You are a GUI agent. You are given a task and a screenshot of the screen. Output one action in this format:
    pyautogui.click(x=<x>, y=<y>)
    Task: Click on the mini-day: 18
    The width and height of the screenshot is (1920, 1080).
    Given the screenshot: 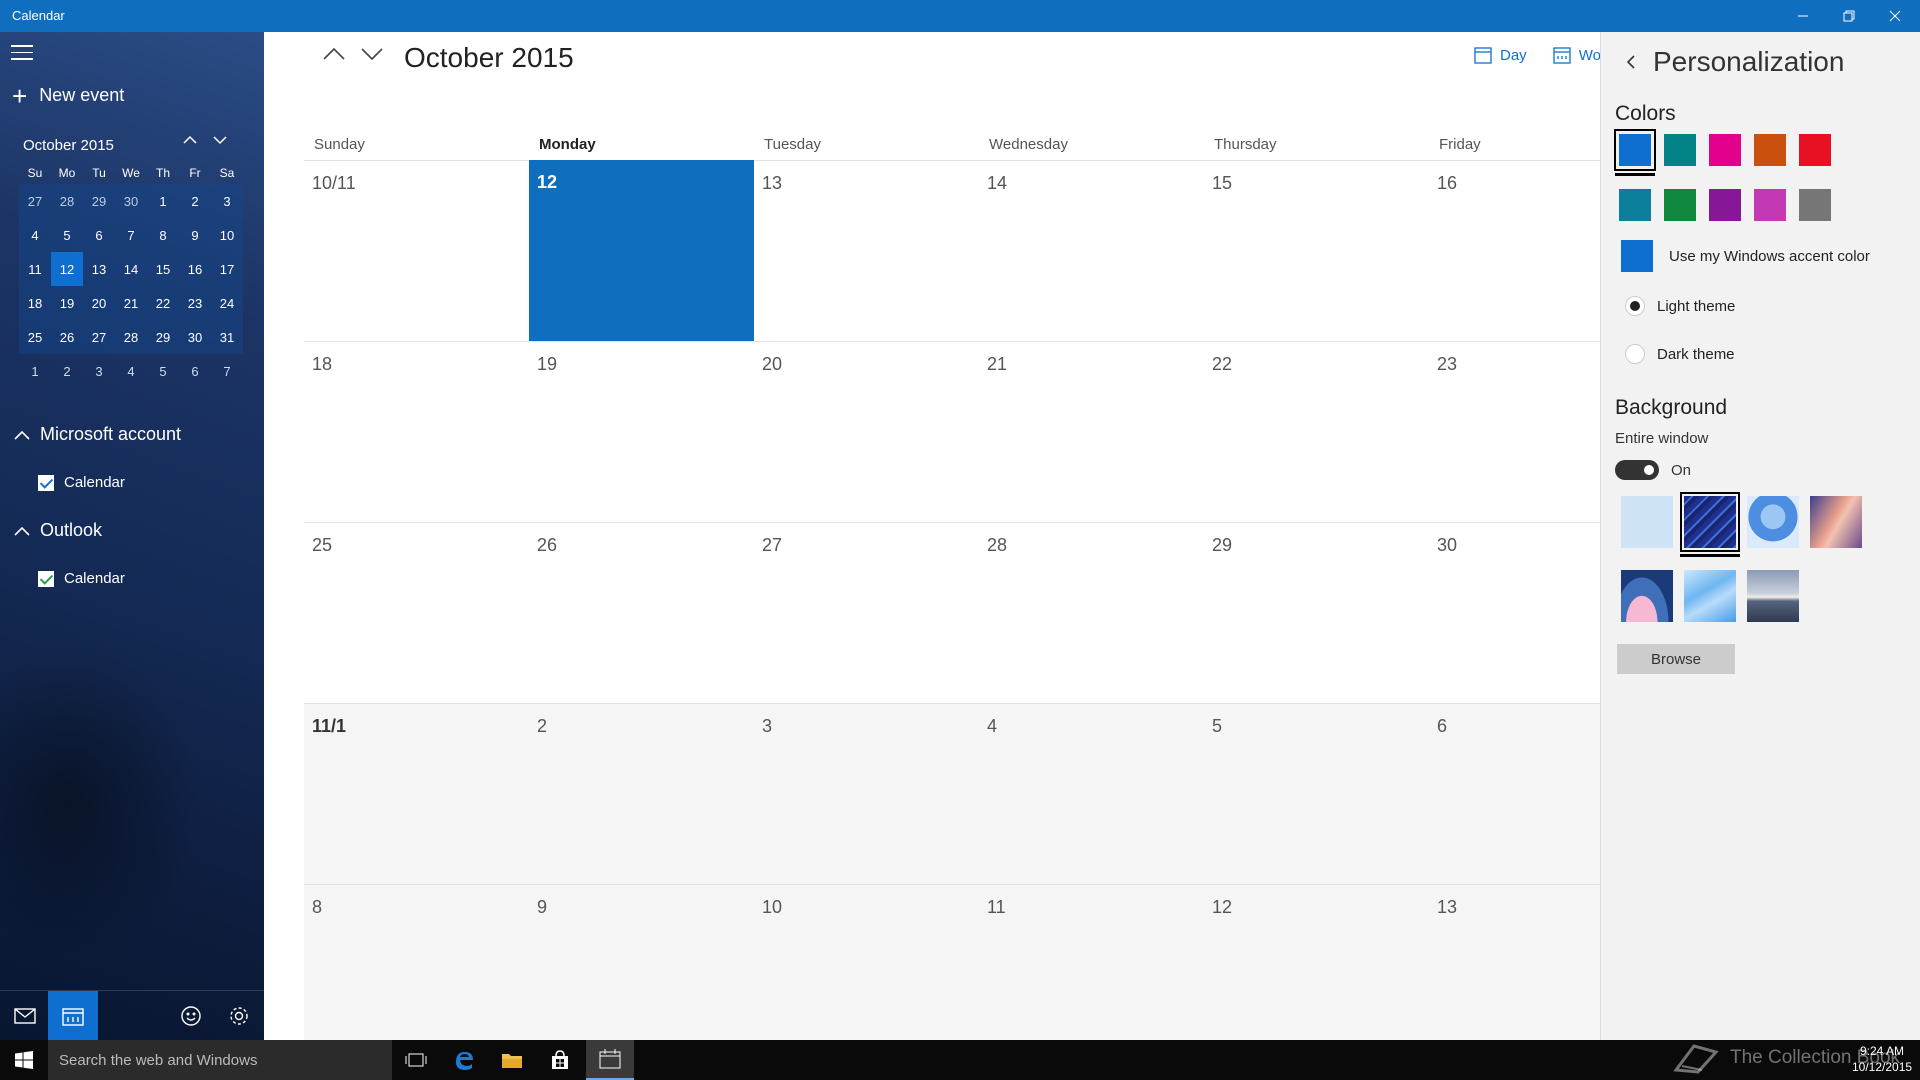 What is the action you would take?
    pyautogui.click(x=35, y=303)
    